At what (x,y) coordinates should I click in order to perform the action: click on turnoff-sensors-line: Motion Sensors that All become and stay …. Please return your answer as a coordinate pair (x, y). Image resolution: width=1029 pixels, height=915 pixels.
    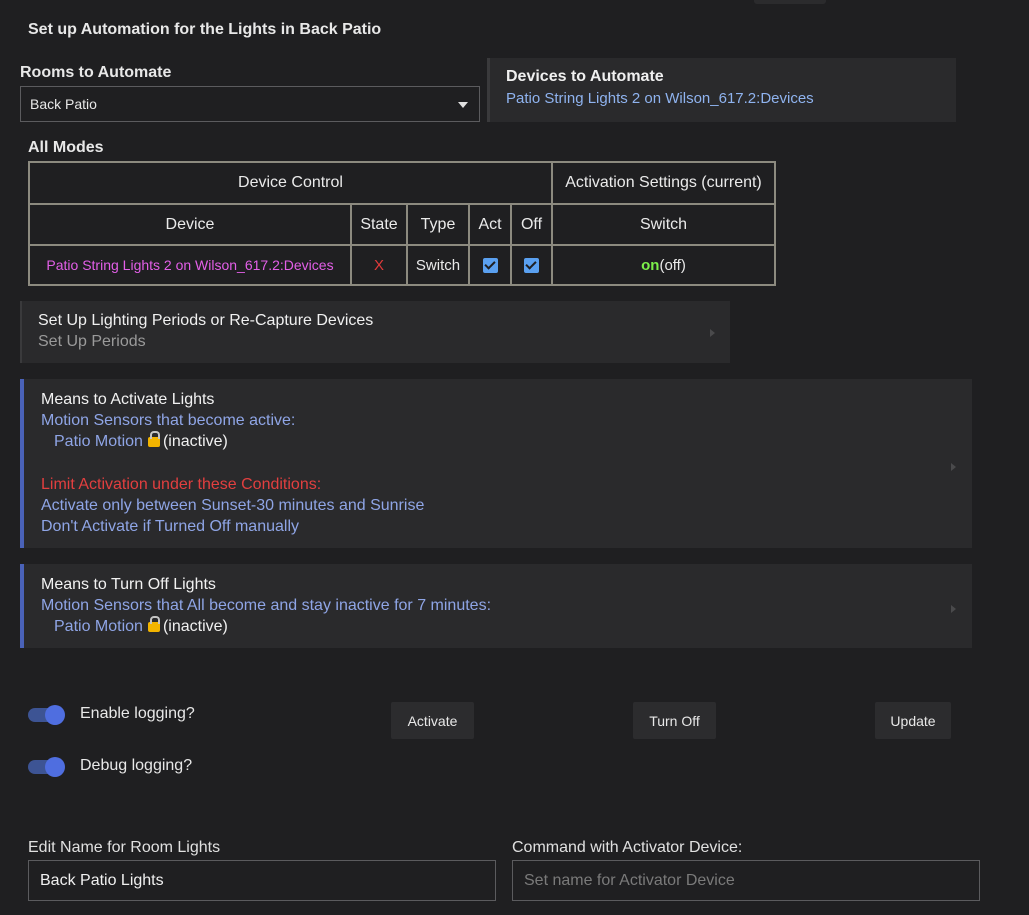
    Looking at the image, I should click on (266, 605).